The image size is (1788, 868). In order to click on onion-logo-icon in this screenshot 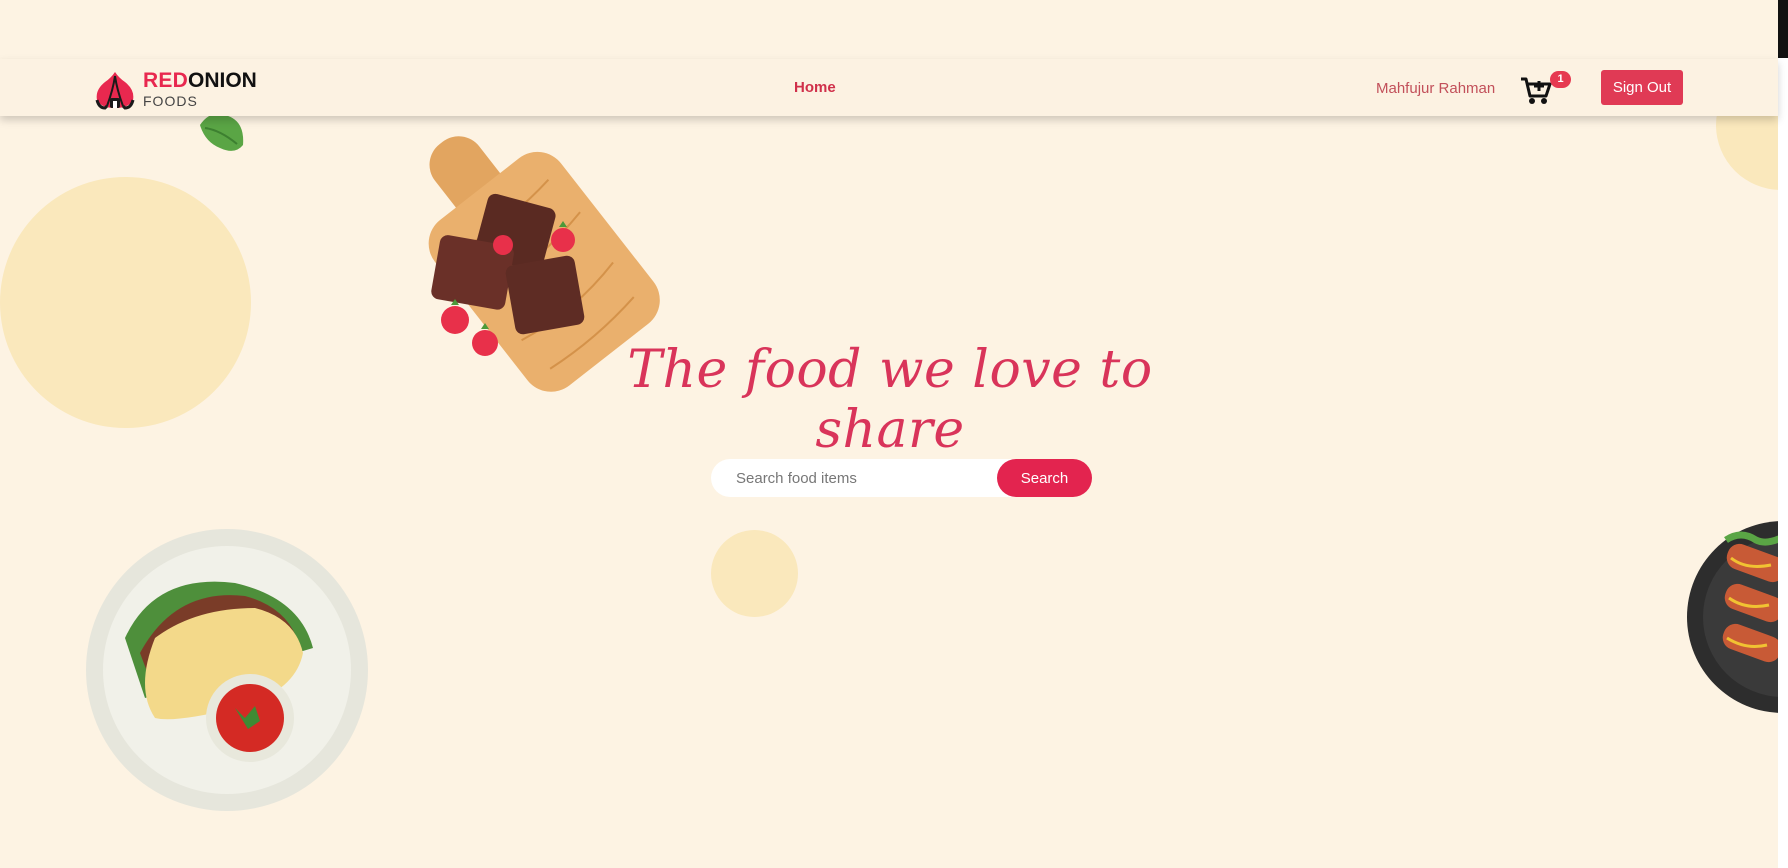, I will do `click(115, 91)`.